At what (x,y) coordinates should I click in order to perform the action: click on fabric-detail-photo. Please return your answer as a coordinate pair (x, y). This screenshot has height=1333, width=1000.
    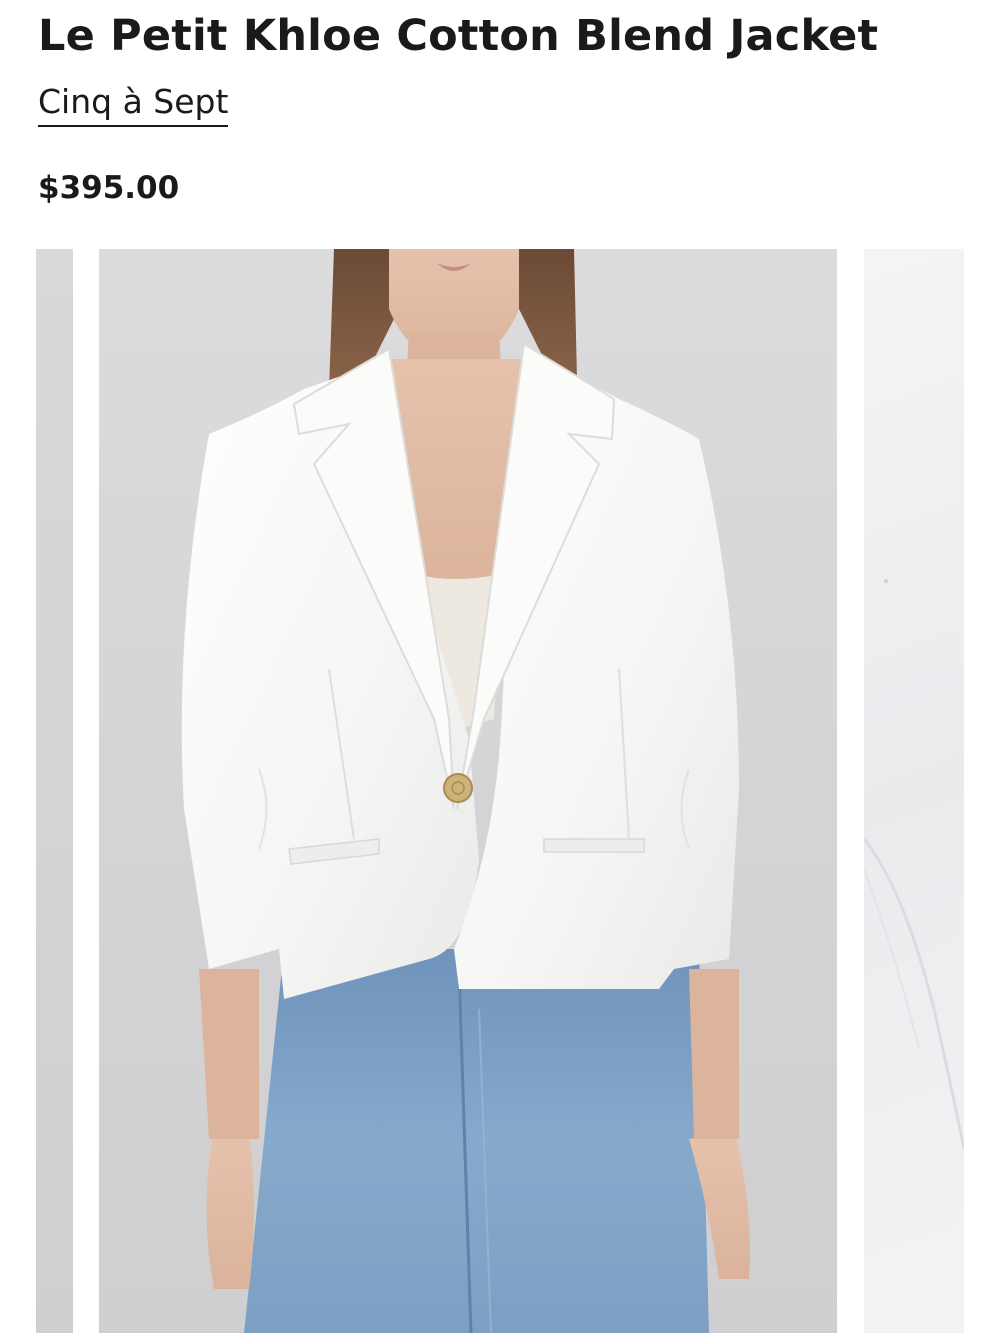
    Looking at the image, I should click on (914, 864).